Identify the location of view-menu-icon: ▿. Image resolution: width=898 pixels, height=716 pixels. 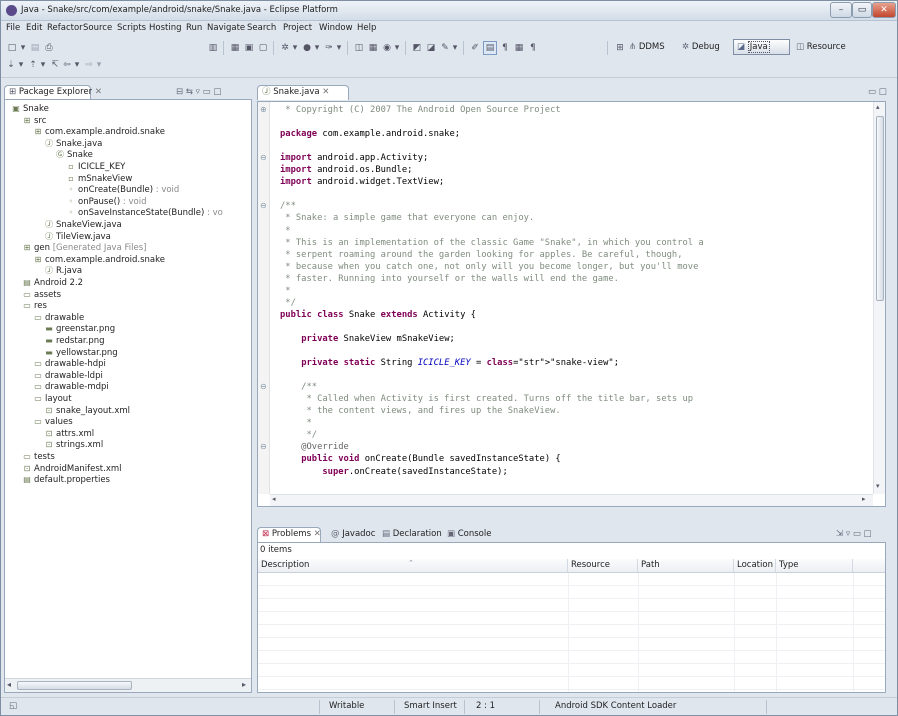
(198, 92).